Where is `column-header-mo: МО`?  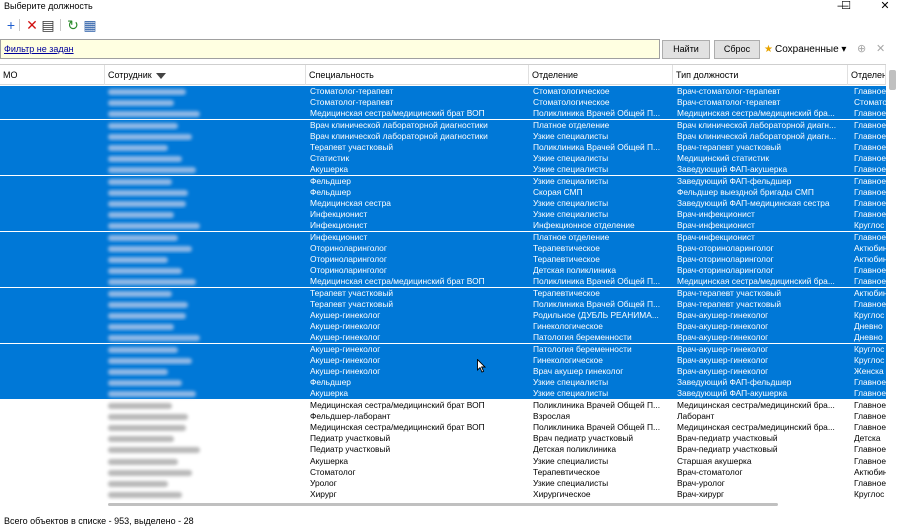
column-header-mo: МО is located at coordinates (52, 75).